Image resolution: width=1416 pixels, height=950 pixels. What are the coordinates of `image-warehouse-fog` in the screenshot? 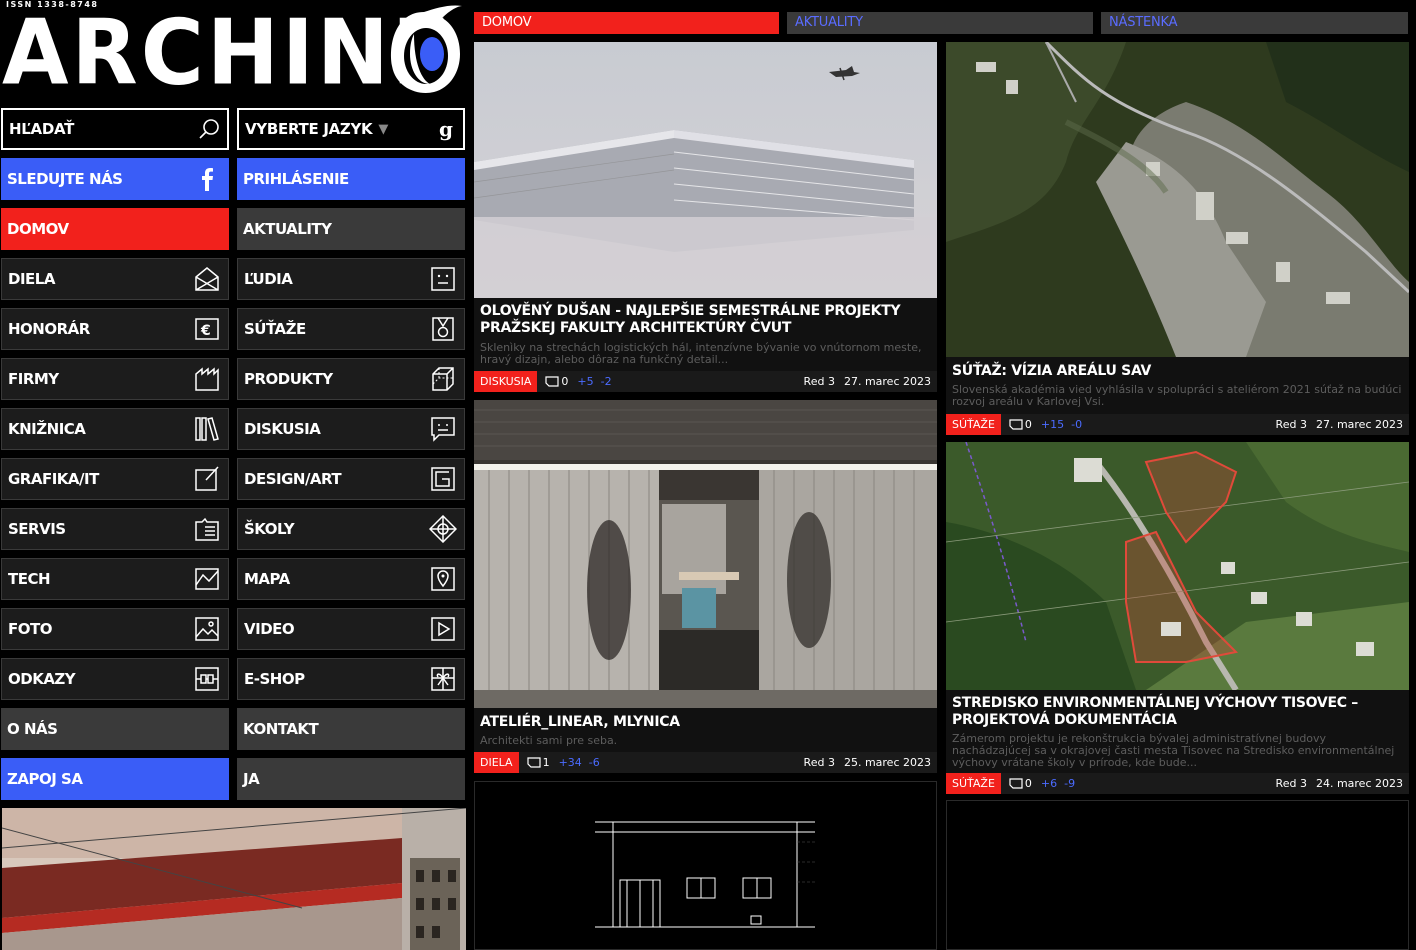 It's located at (705, 170).